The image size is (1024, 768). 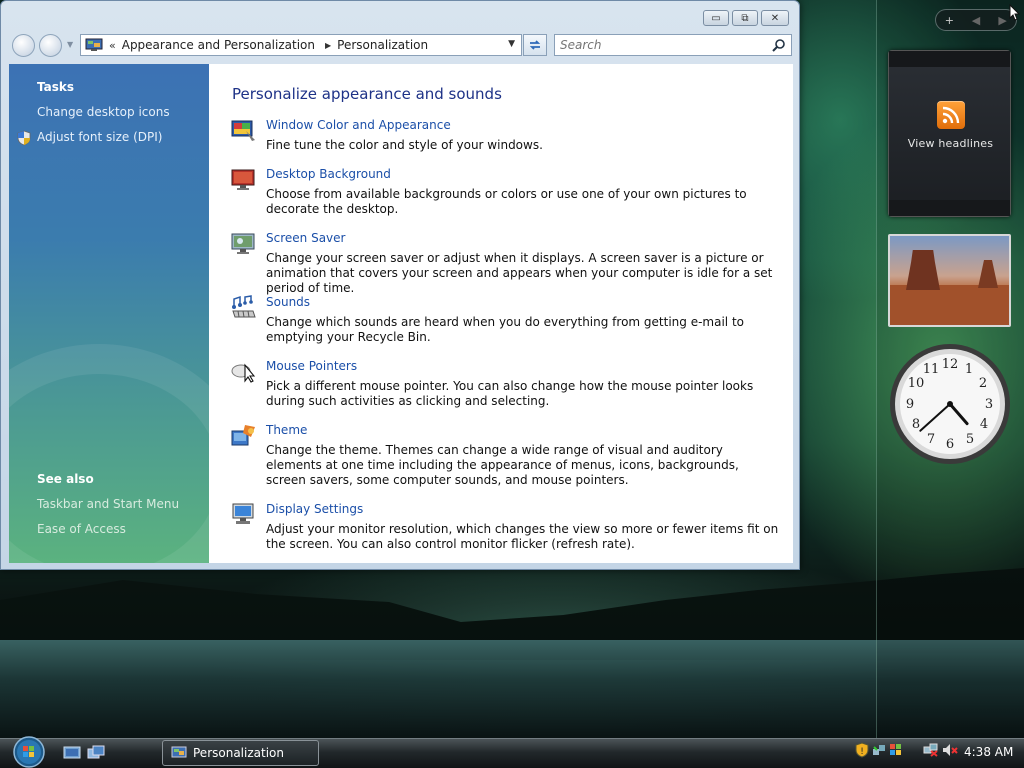 I want to click on feed-gadget-bottom-strip, so click(x=949, y=208).